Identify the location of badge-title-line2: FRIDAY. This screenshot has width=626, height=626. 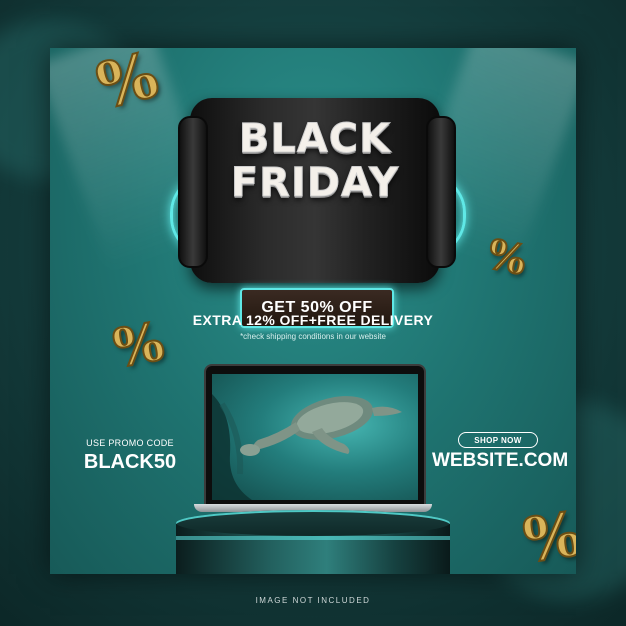
(315, 183).